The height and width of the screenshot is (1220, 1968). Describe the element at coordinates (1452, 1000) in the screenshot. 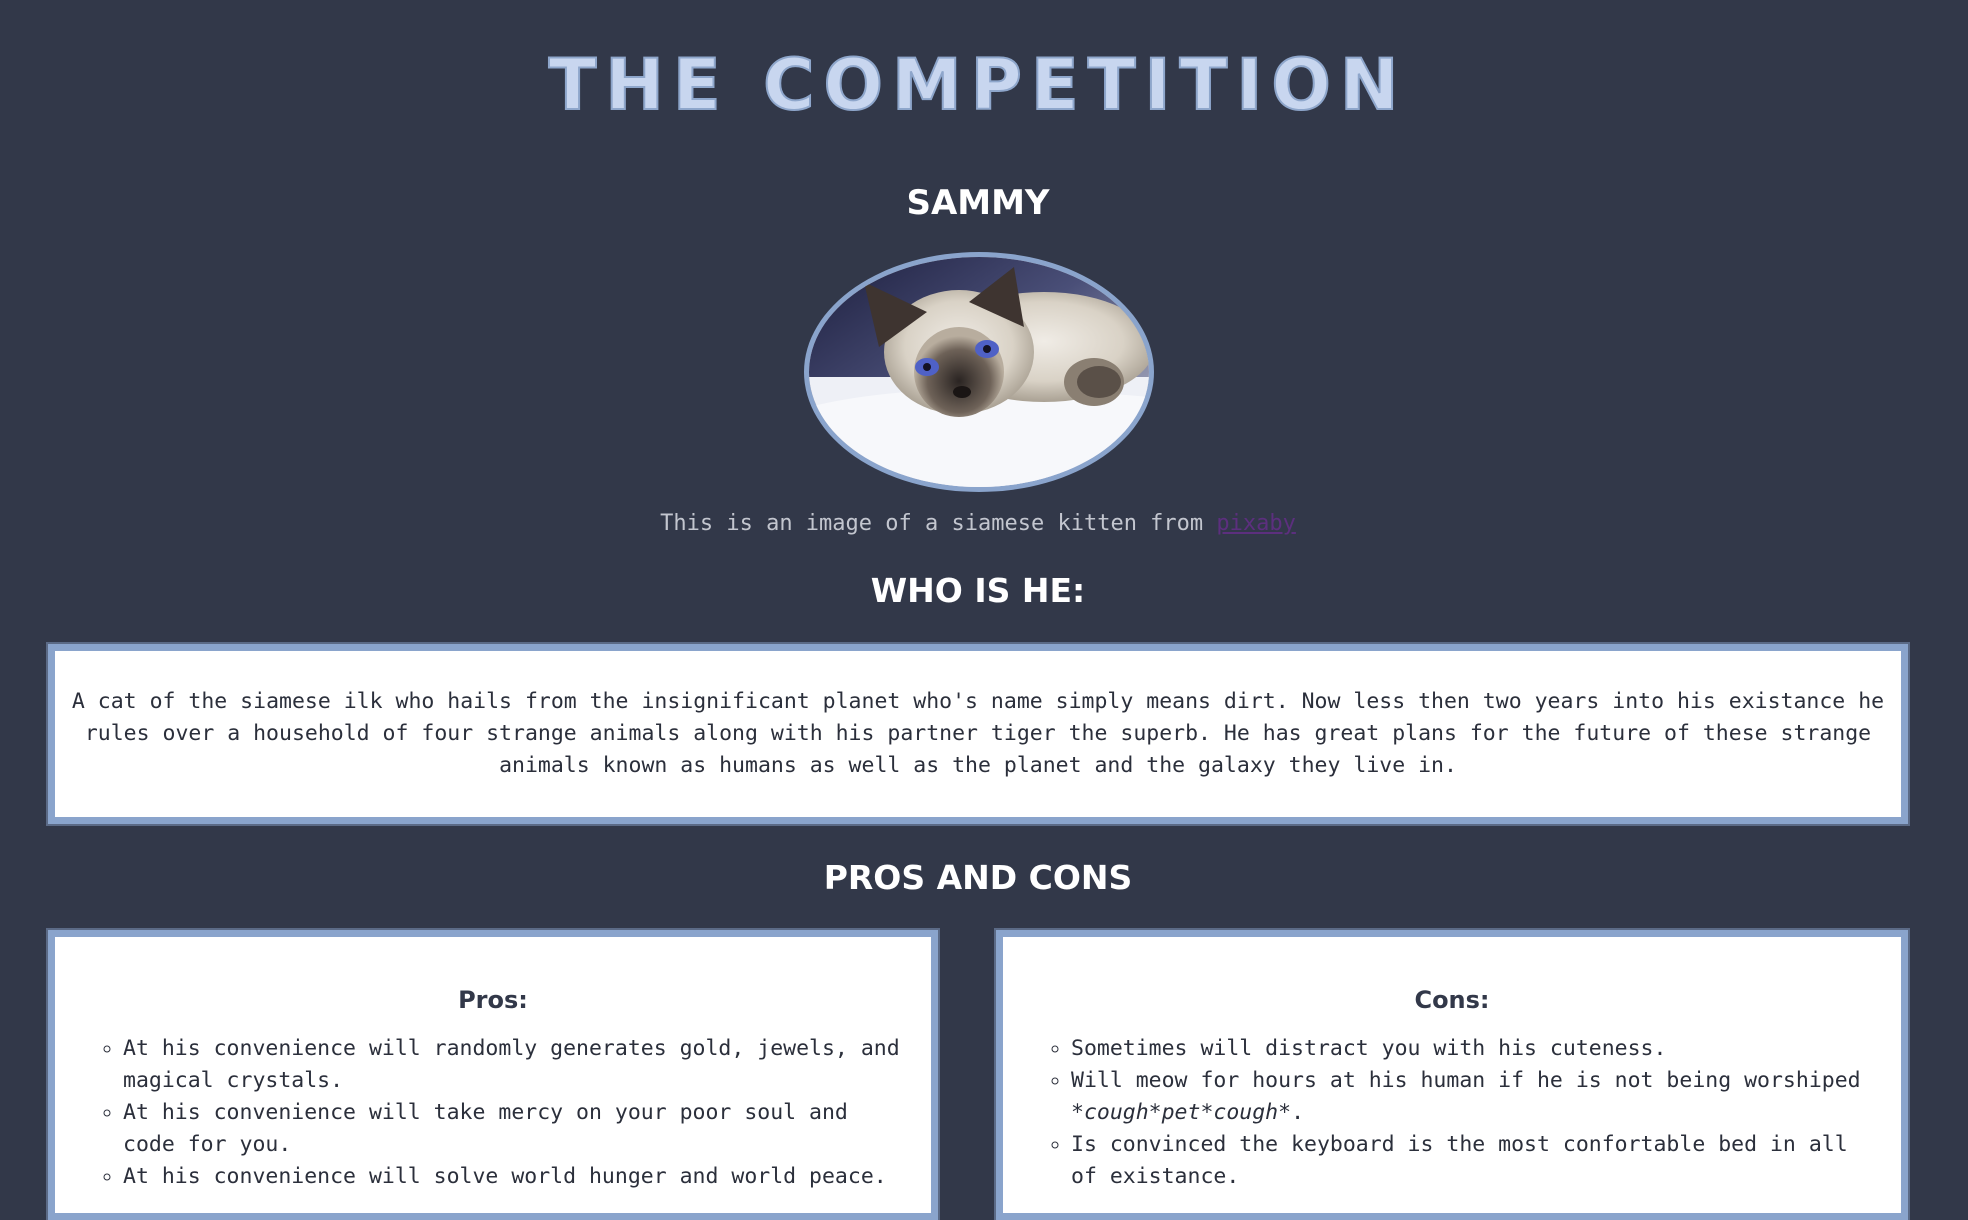

I see `cons-title: Cons:` at that location.